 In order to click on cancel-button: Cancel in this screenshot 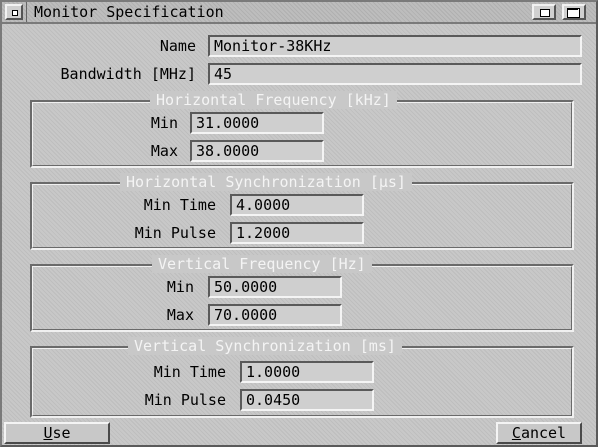, I will do `click(539, 433)`.